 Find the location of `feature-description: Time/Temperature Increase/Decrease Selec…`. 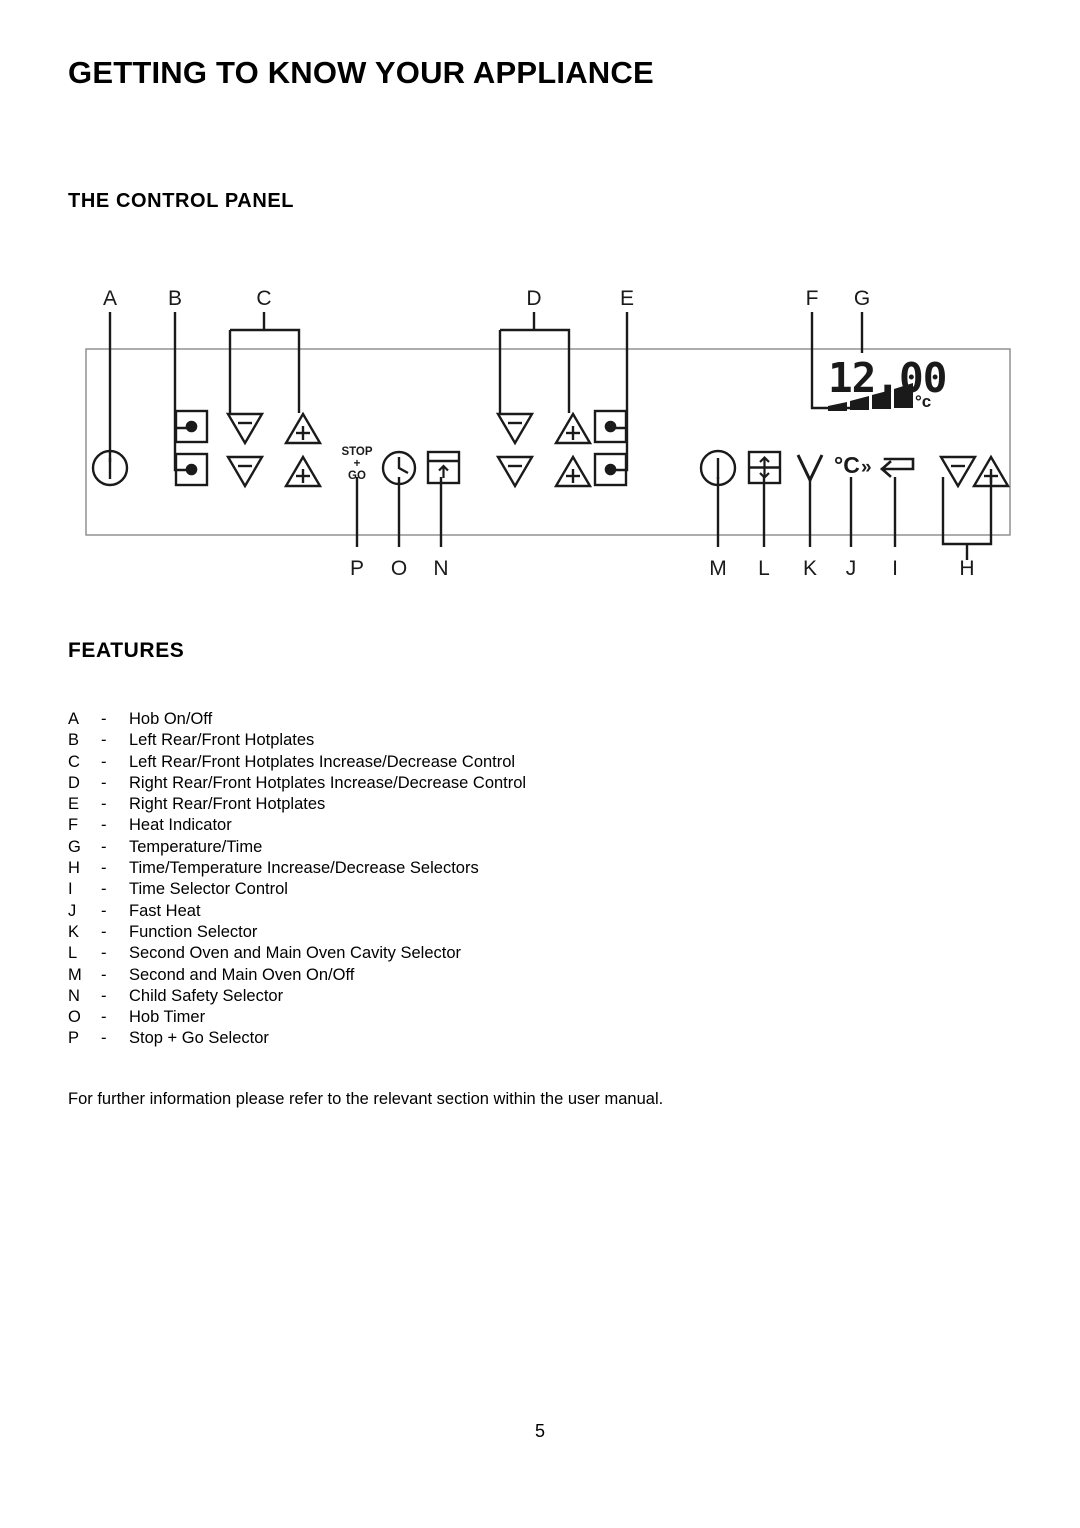

feature-description: Time/Temperature Increase/Decrease Selec… is located at coordinates (304, 868).